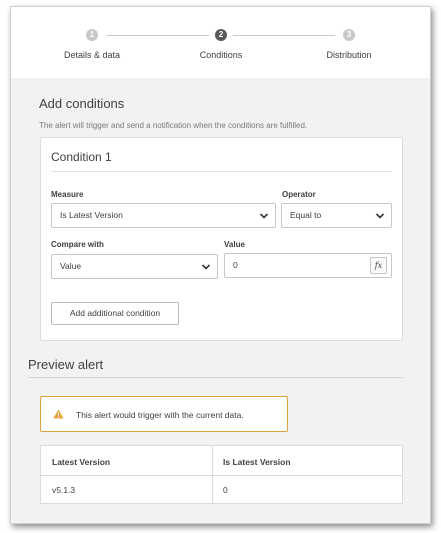  What do you see at coordinates (92, 55) in the screenshot?
I see `step-label: Details & data` at bounding box center [92, 55].